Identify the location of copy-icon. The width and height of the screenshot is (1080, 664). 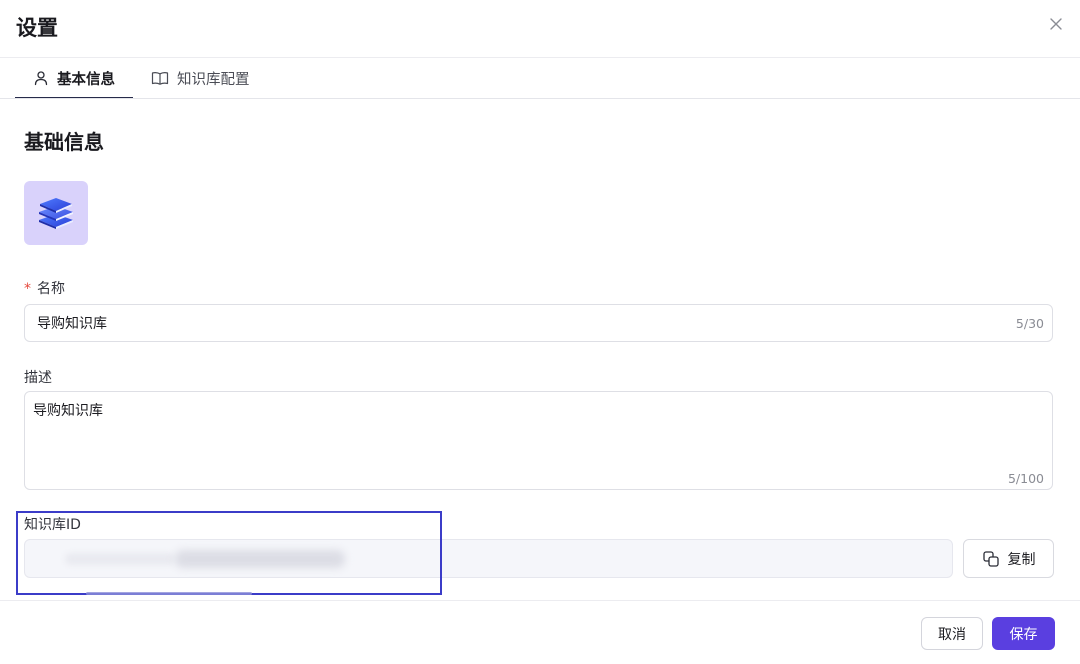
(990, 558).